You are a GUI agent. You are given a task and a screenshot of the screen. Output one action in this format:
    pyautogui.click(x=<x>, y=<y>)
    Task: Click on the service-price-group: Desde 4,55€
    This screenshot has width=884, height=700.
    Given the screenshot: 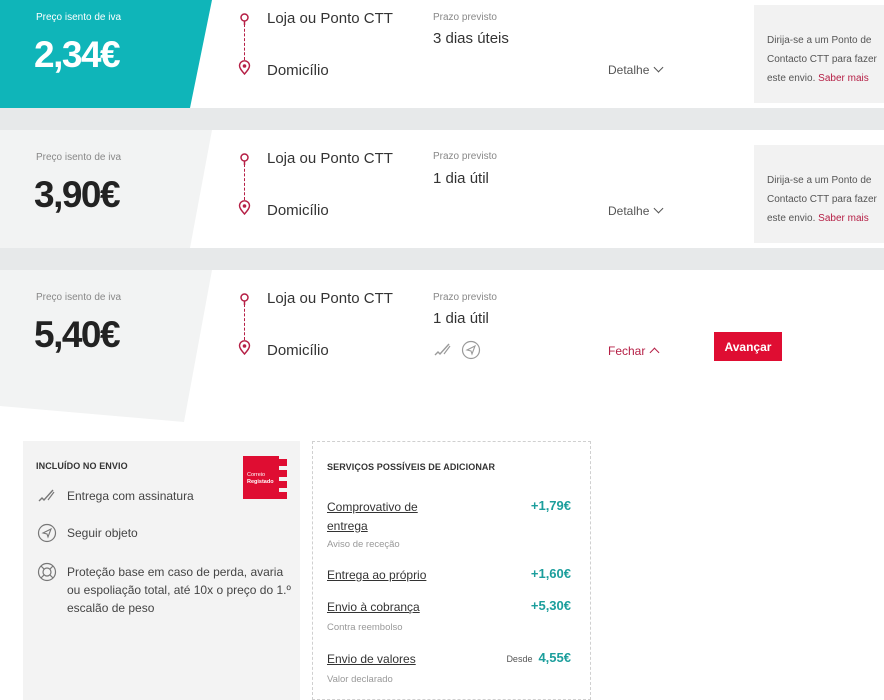 What is the action you would take?
    pyautogui.click(x=538, y=657)
    